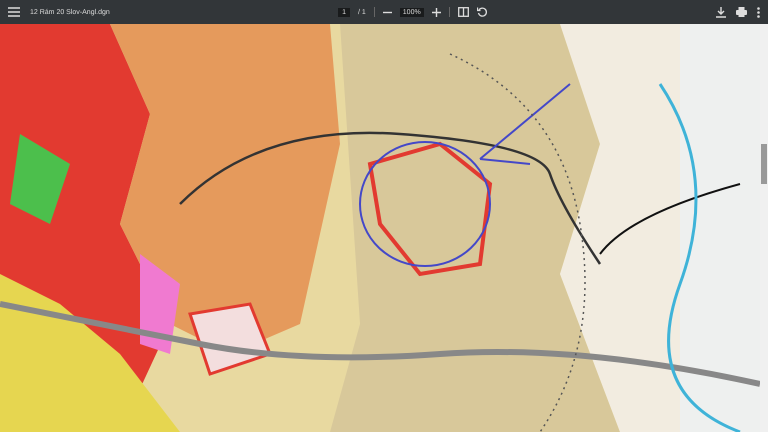  Describe the element at coordinates (741, 12) in the screenshot. I see `print-icon` at that location.